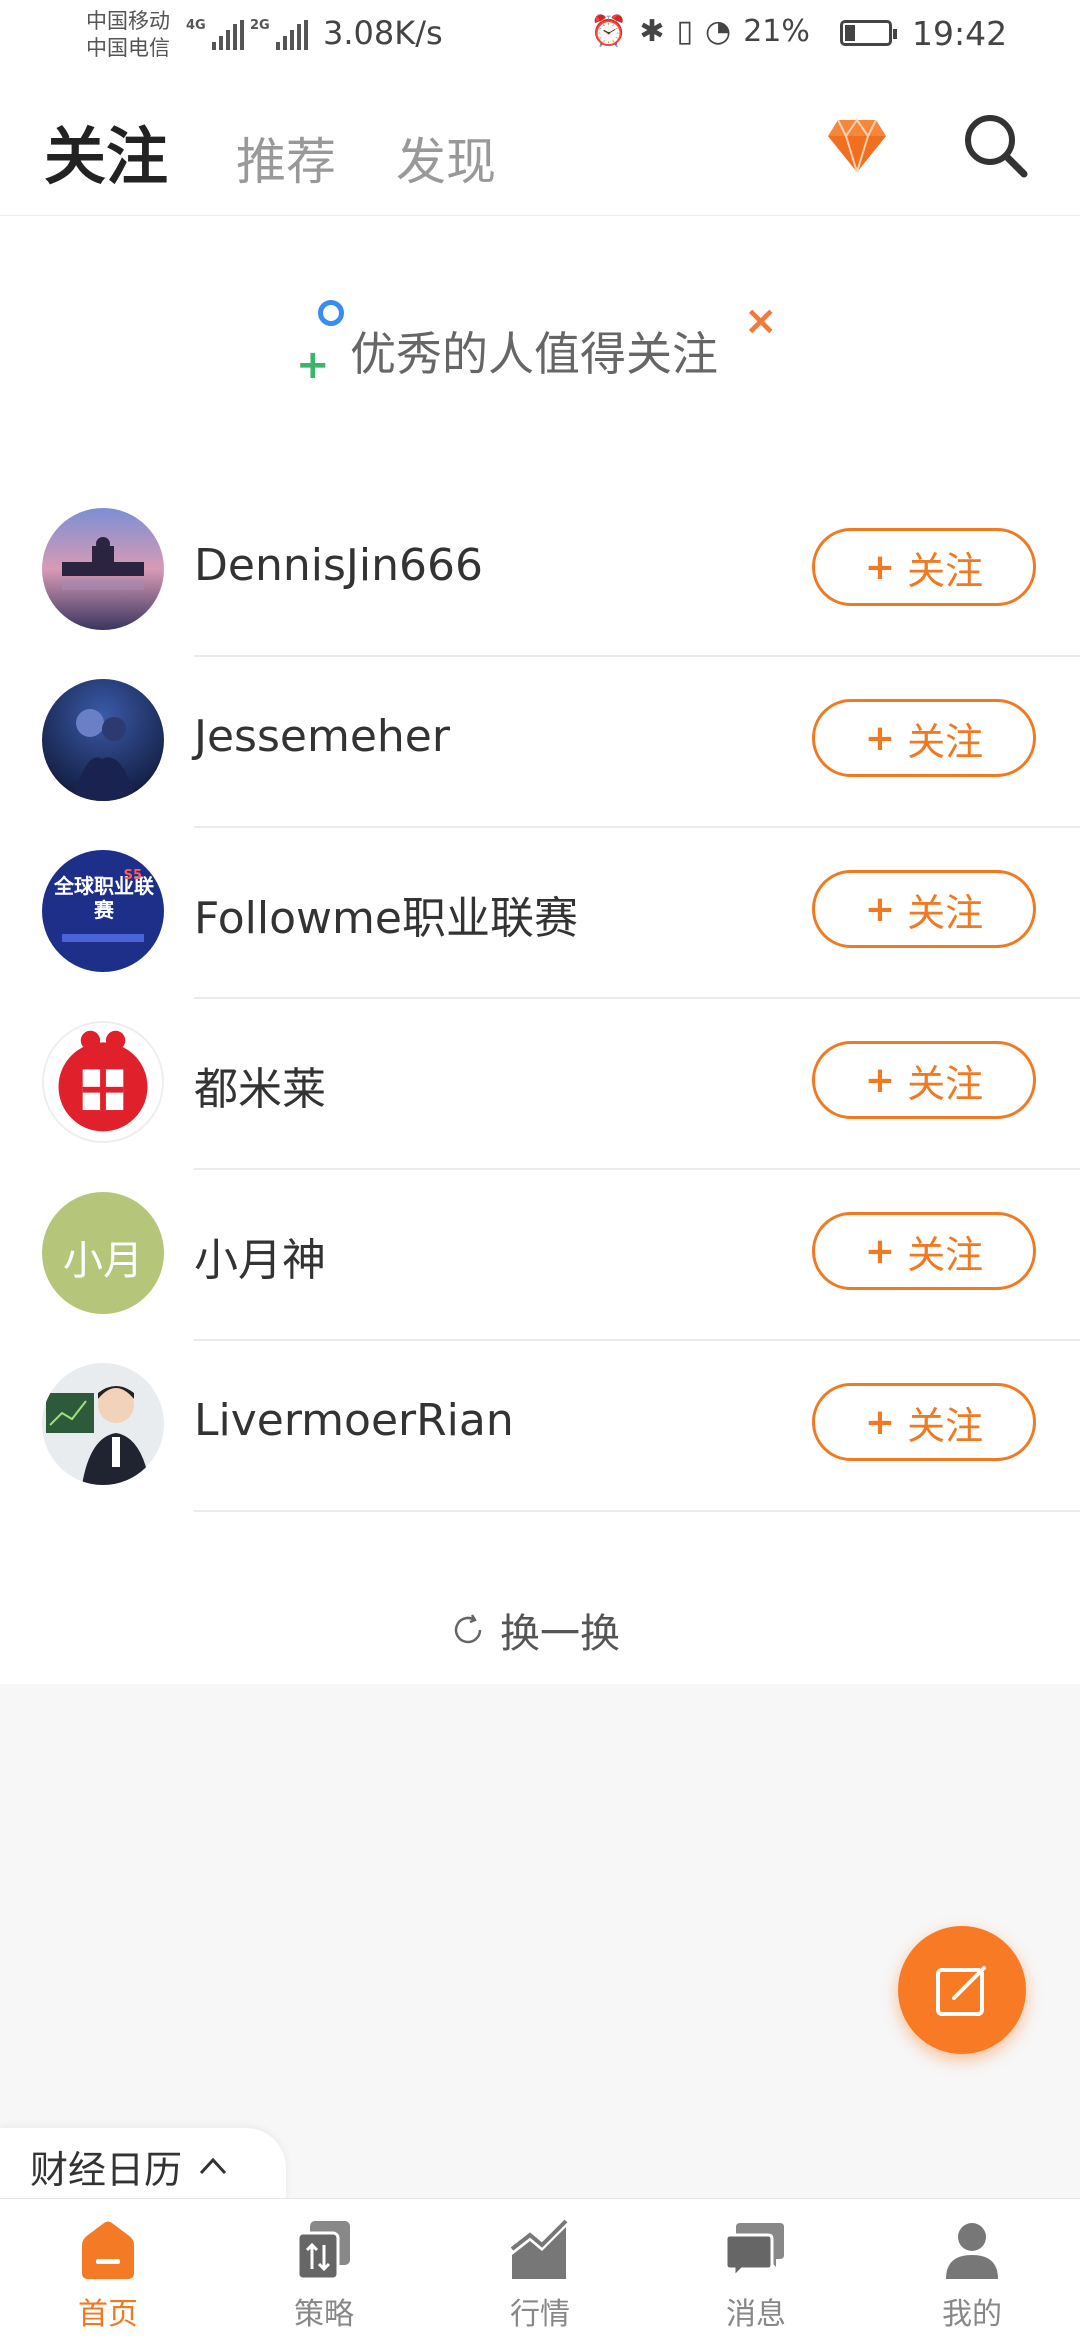 This screenshot has height=2341, width=1080. I want to click on battery-icon, so click(868, 33).